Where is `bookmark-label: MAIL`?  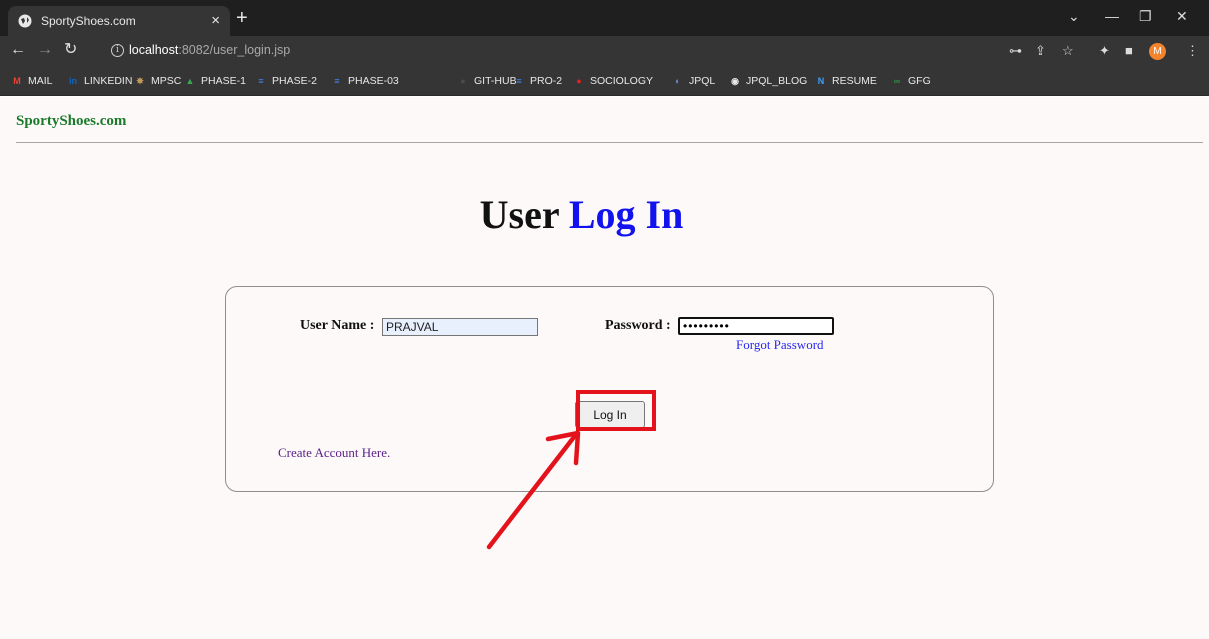
bookmark-label: MAIL is located at coordinates (40, 81).